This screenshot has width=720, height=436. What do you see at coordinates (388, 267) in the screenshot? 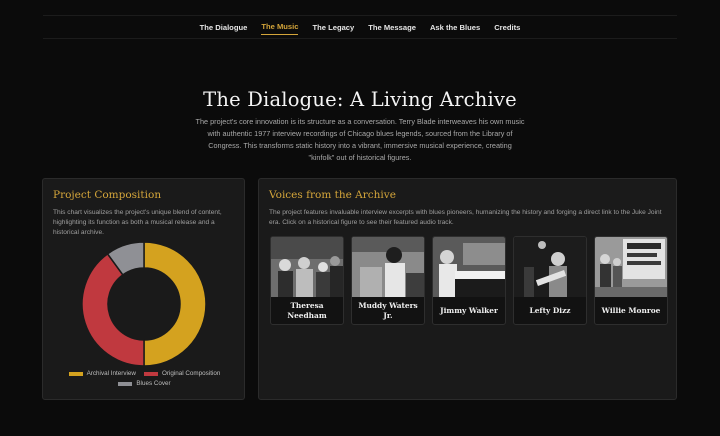
I see `muddy-waters-jr-photo` at bounding box center [388, 267].